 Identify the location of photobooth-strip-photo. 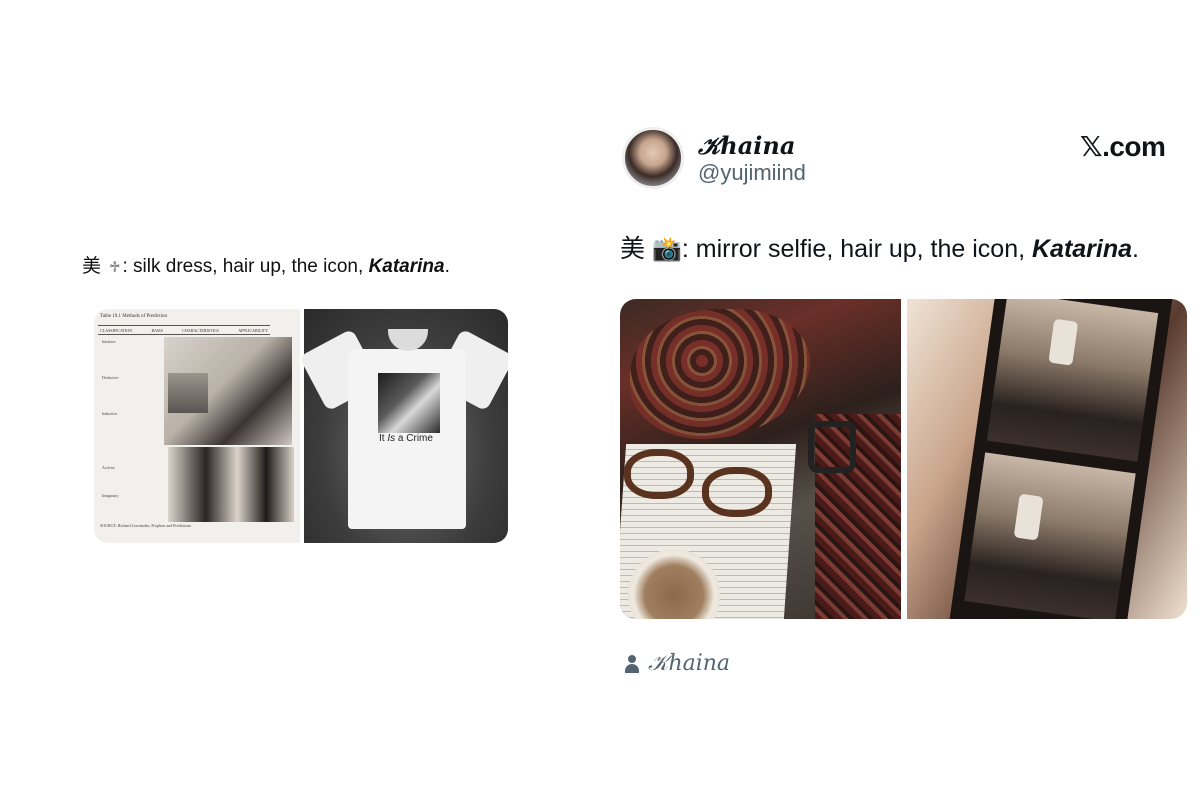
(1047, 459).